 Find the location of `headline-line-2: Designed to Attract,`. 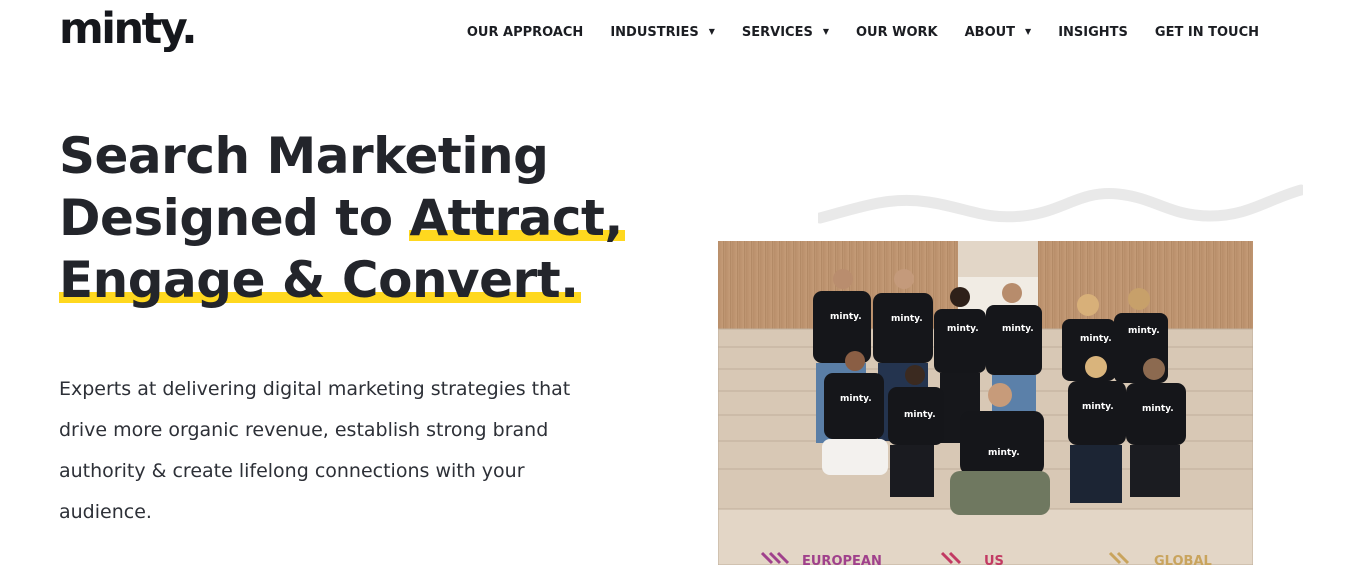

headline-line-2: Designed to Attract, is located at coordinates (342, 218).